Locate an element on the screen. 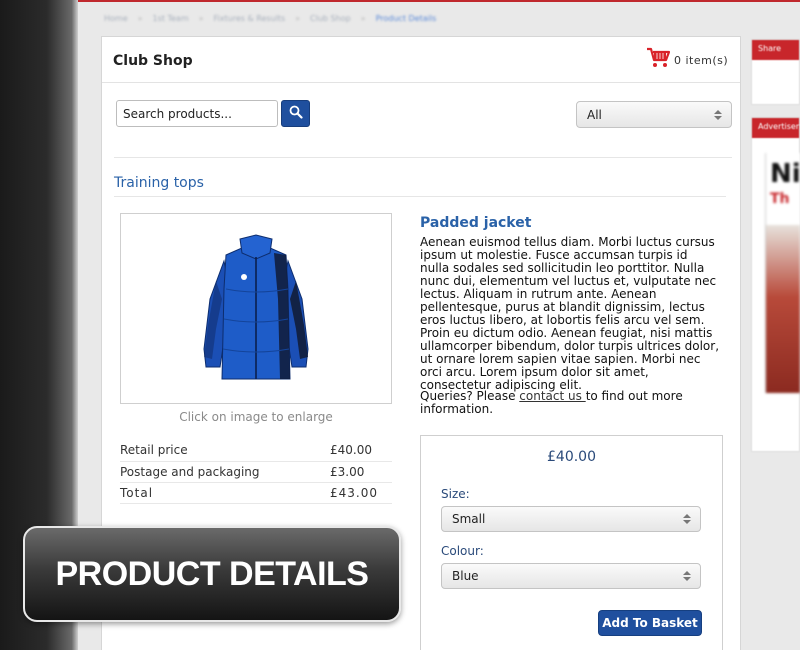 The image size is (800, 650). table-row: Total £43.00 is located at coordinates (256, 493).